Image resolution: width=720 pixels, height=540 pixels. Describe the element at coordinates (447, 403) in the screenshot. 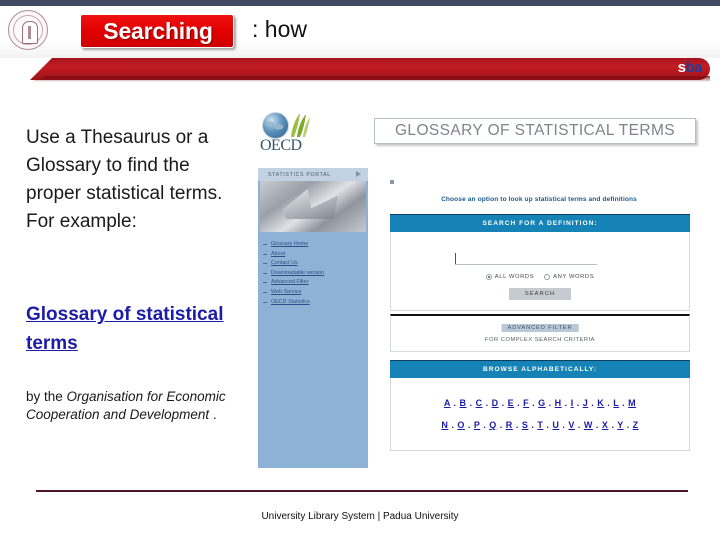

I see `alphabet-link-a: A` at that location.